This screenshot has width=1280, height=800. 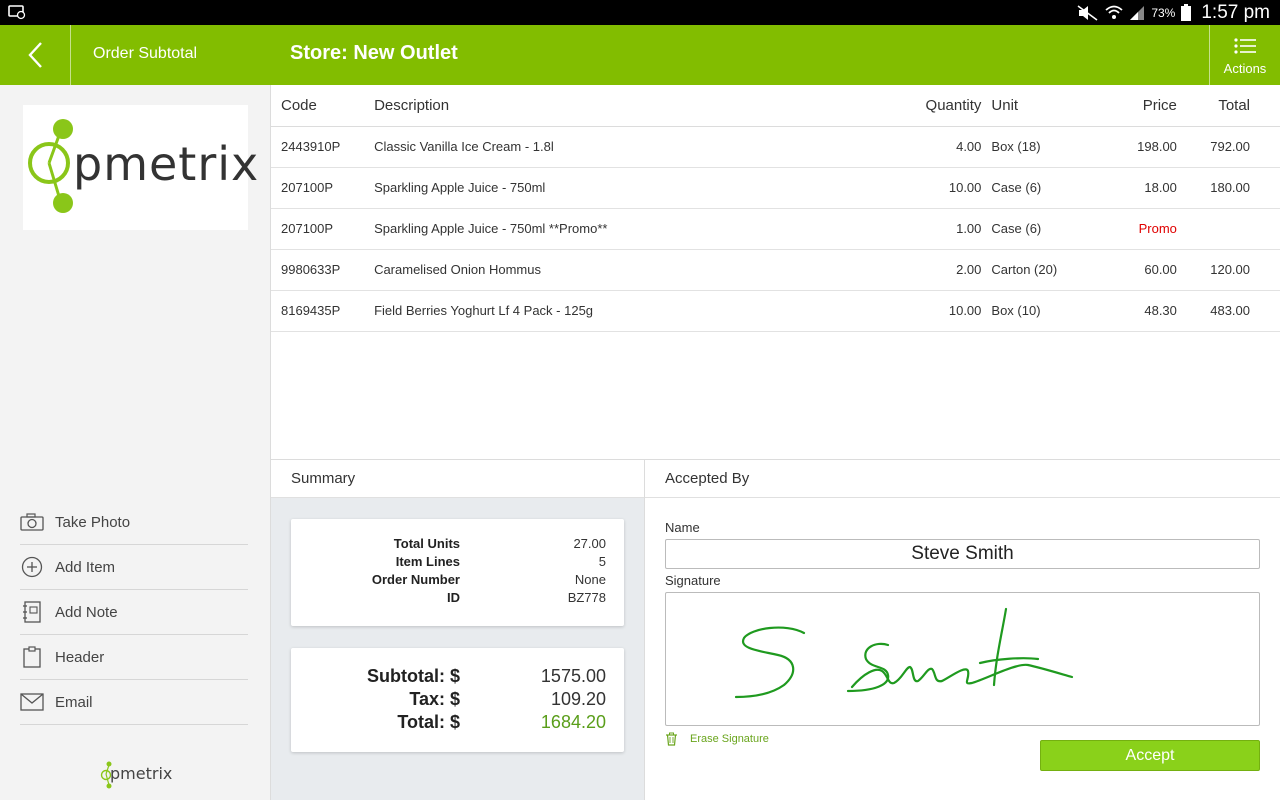 What do you see at coordinates (85, 567) in the screenshot?
I see `menu-item-label: Add Item` at bounding box center [85, 567].